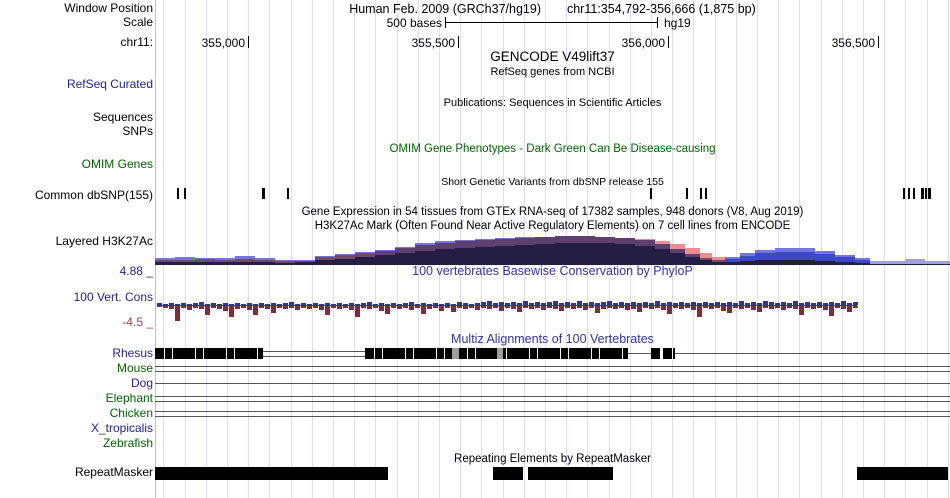 Image resolution: width=950 pixels, height=498 pixels. Describe the element at coordinates (552, 72) in the screenshot. I see `refseq-track-title: RefSeq genes from NCBI` at that location.